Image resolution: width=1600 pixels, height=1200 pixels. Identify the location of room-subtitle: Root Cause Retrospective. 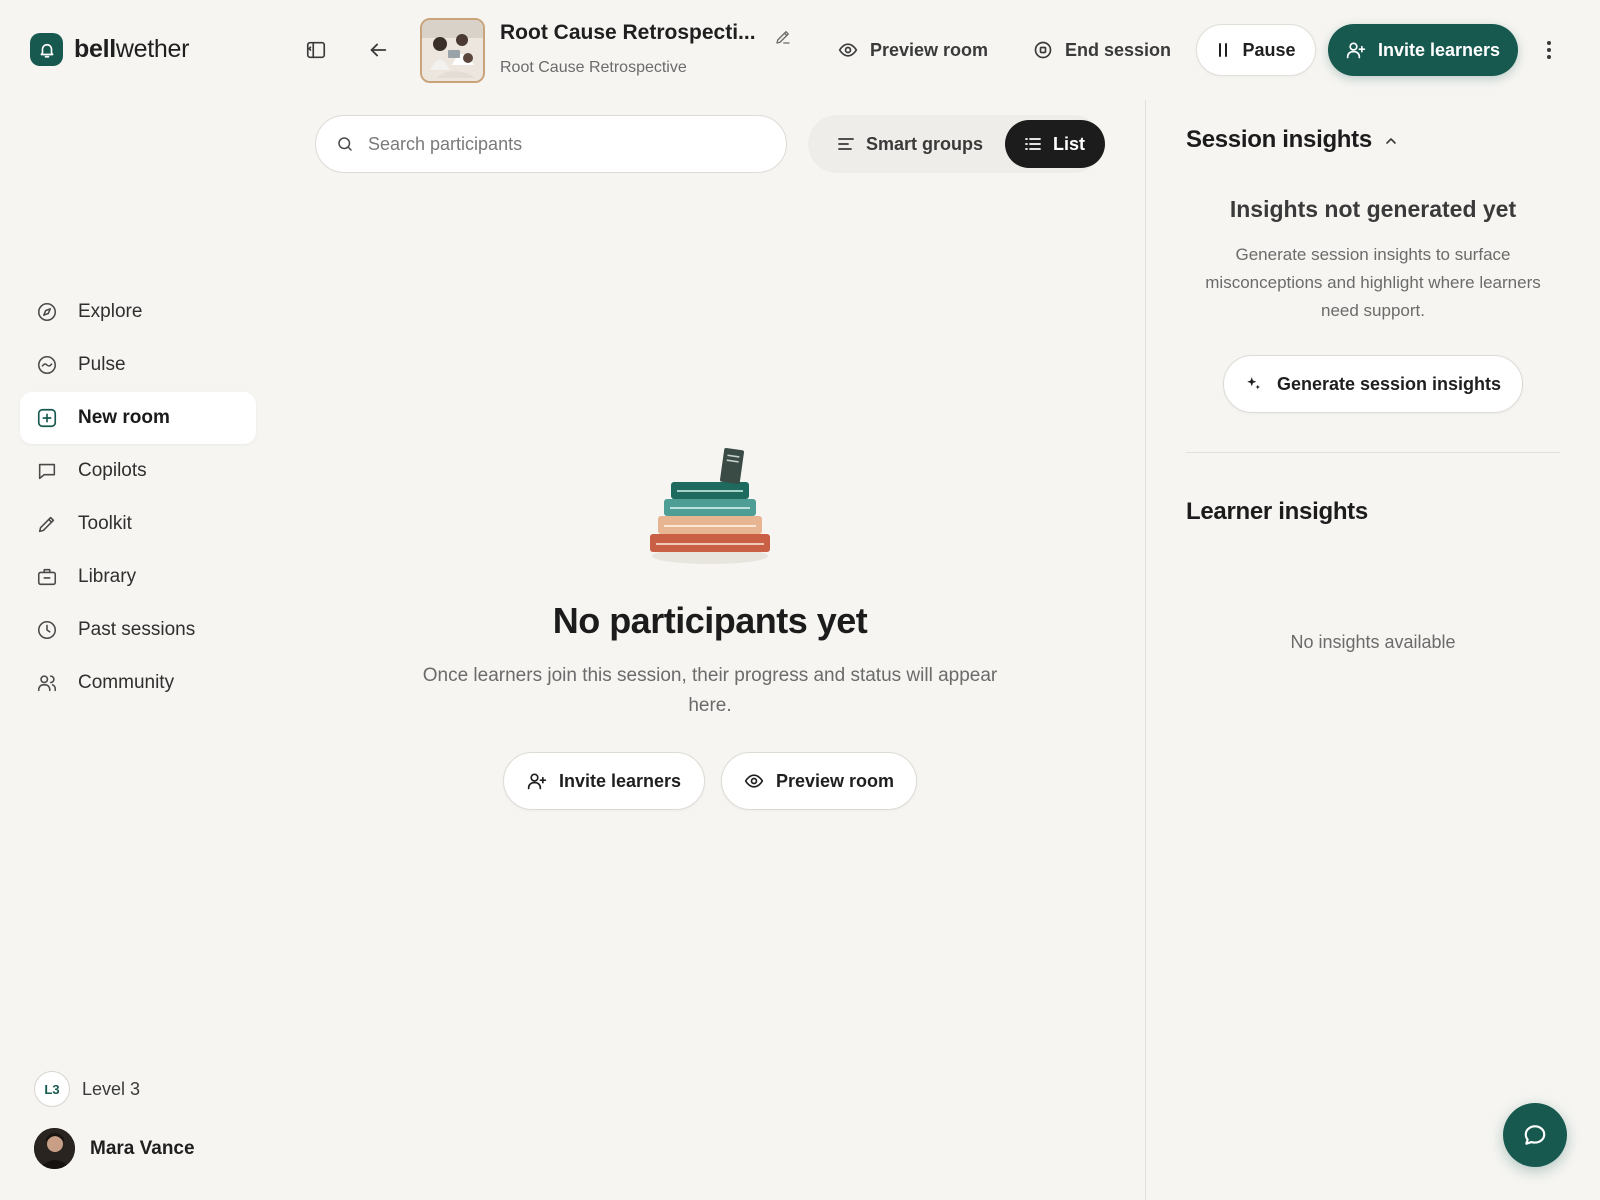
(593, 67).